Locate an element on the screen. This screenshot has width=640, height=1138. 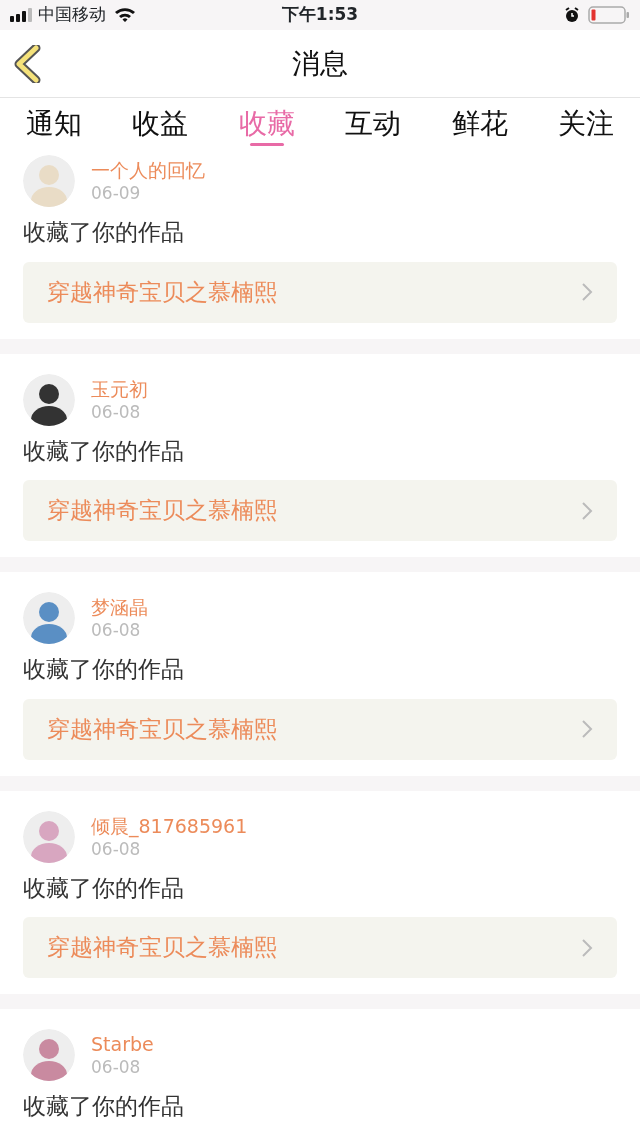
tab: 通知 is located at coordinates (54, 124).